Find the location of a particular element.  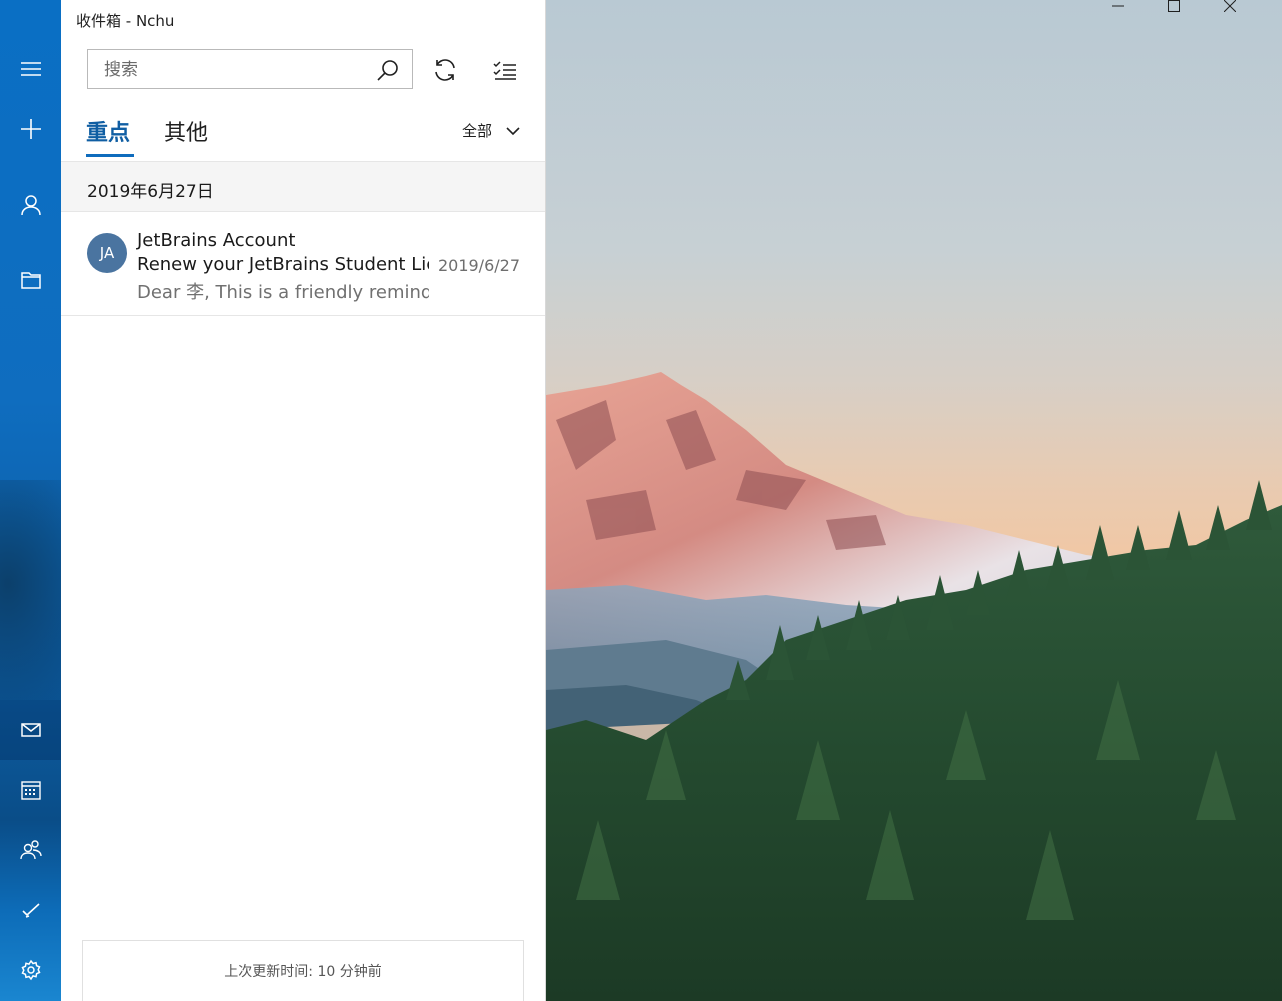

menu-button is located at coordinates (30, 69).